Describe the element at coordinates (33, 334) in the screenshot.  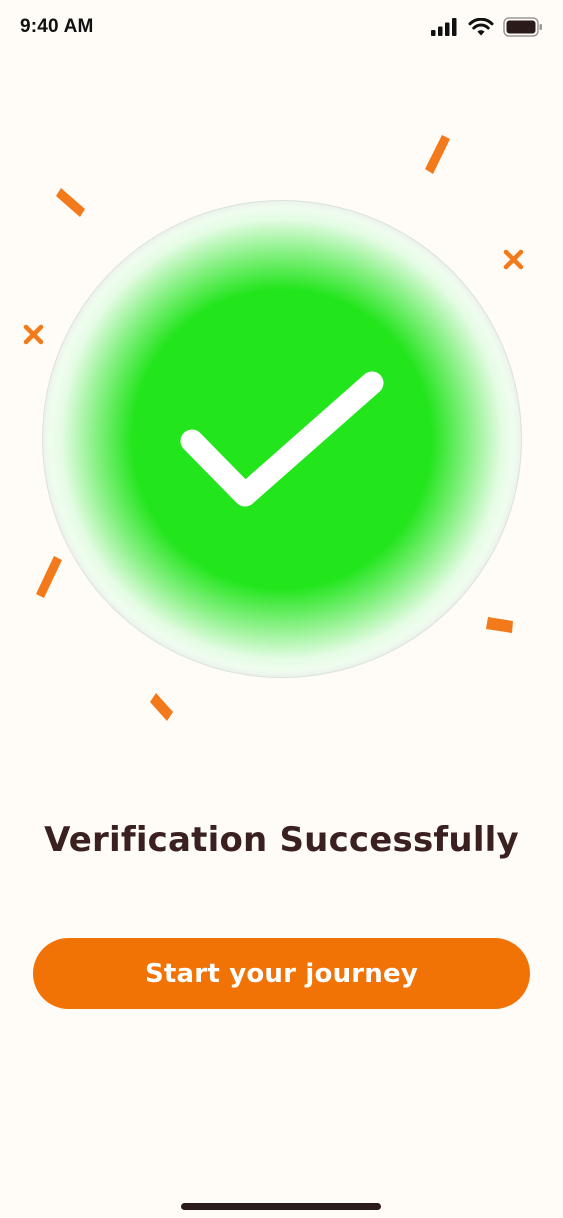
I see `confetti-x` at that location.